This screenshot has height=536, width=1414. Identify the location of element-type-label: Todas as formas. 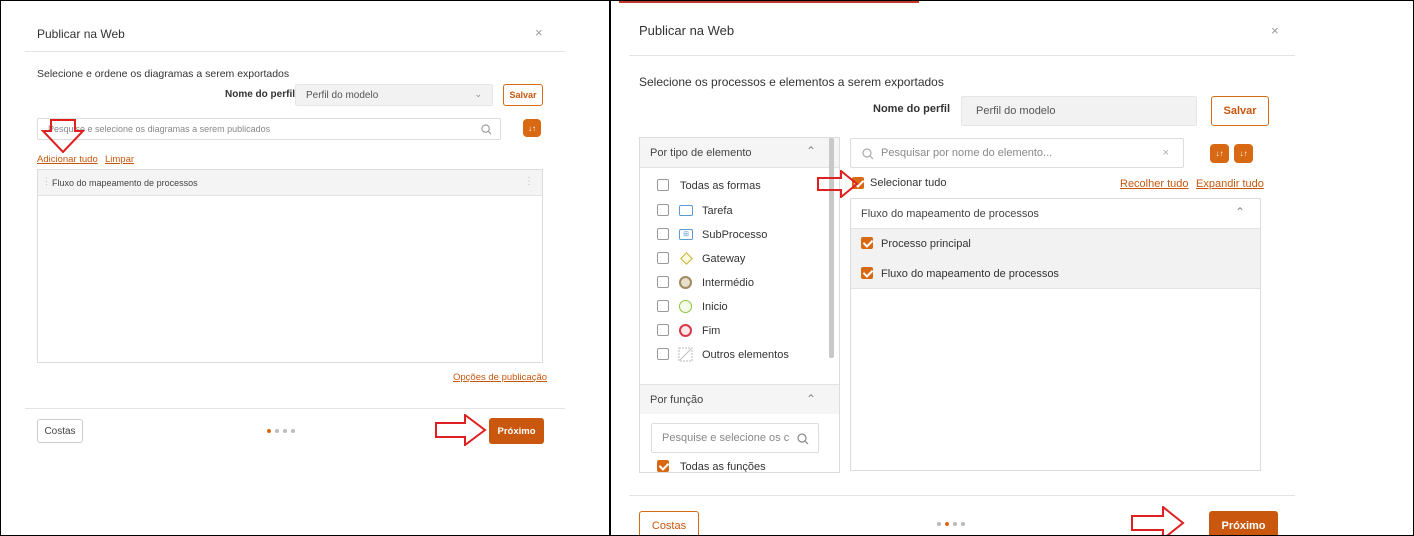
(720, 186).